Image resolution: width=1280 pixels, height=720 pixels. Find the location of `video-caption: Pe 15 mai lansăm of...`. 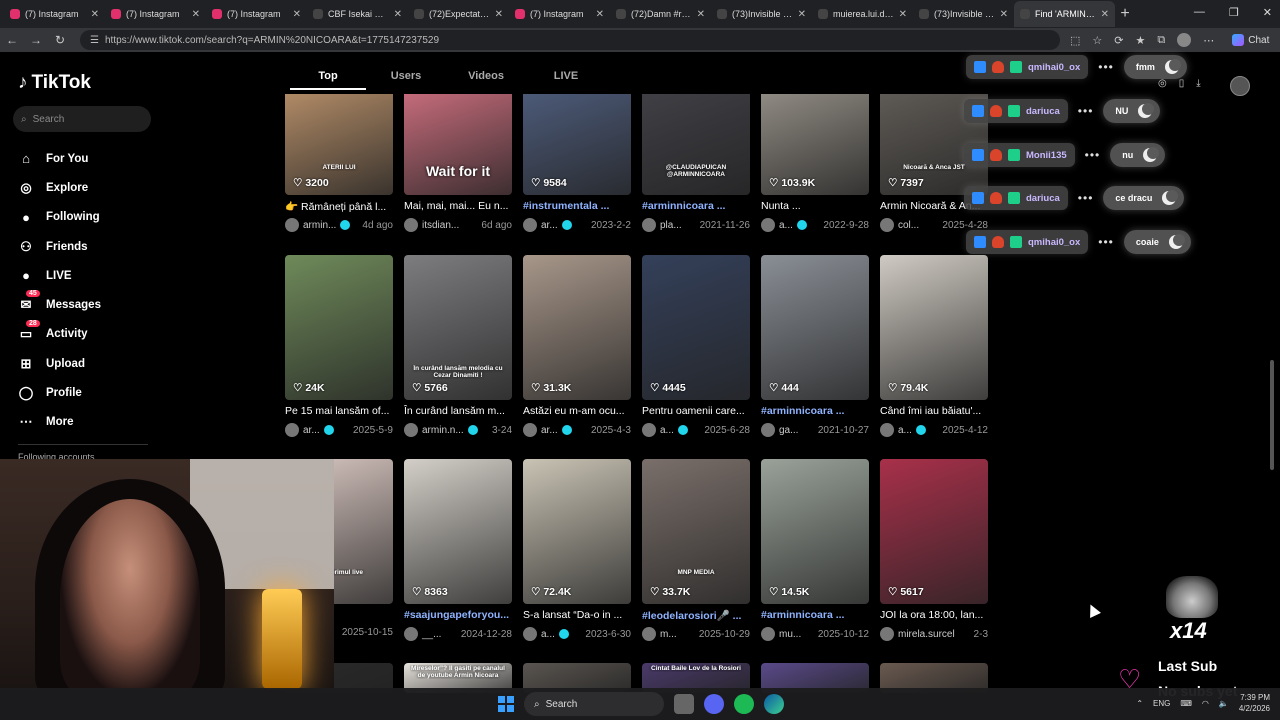

video-caption: Pe 15 mai lansăm of... is located at coordinates (339, 412).